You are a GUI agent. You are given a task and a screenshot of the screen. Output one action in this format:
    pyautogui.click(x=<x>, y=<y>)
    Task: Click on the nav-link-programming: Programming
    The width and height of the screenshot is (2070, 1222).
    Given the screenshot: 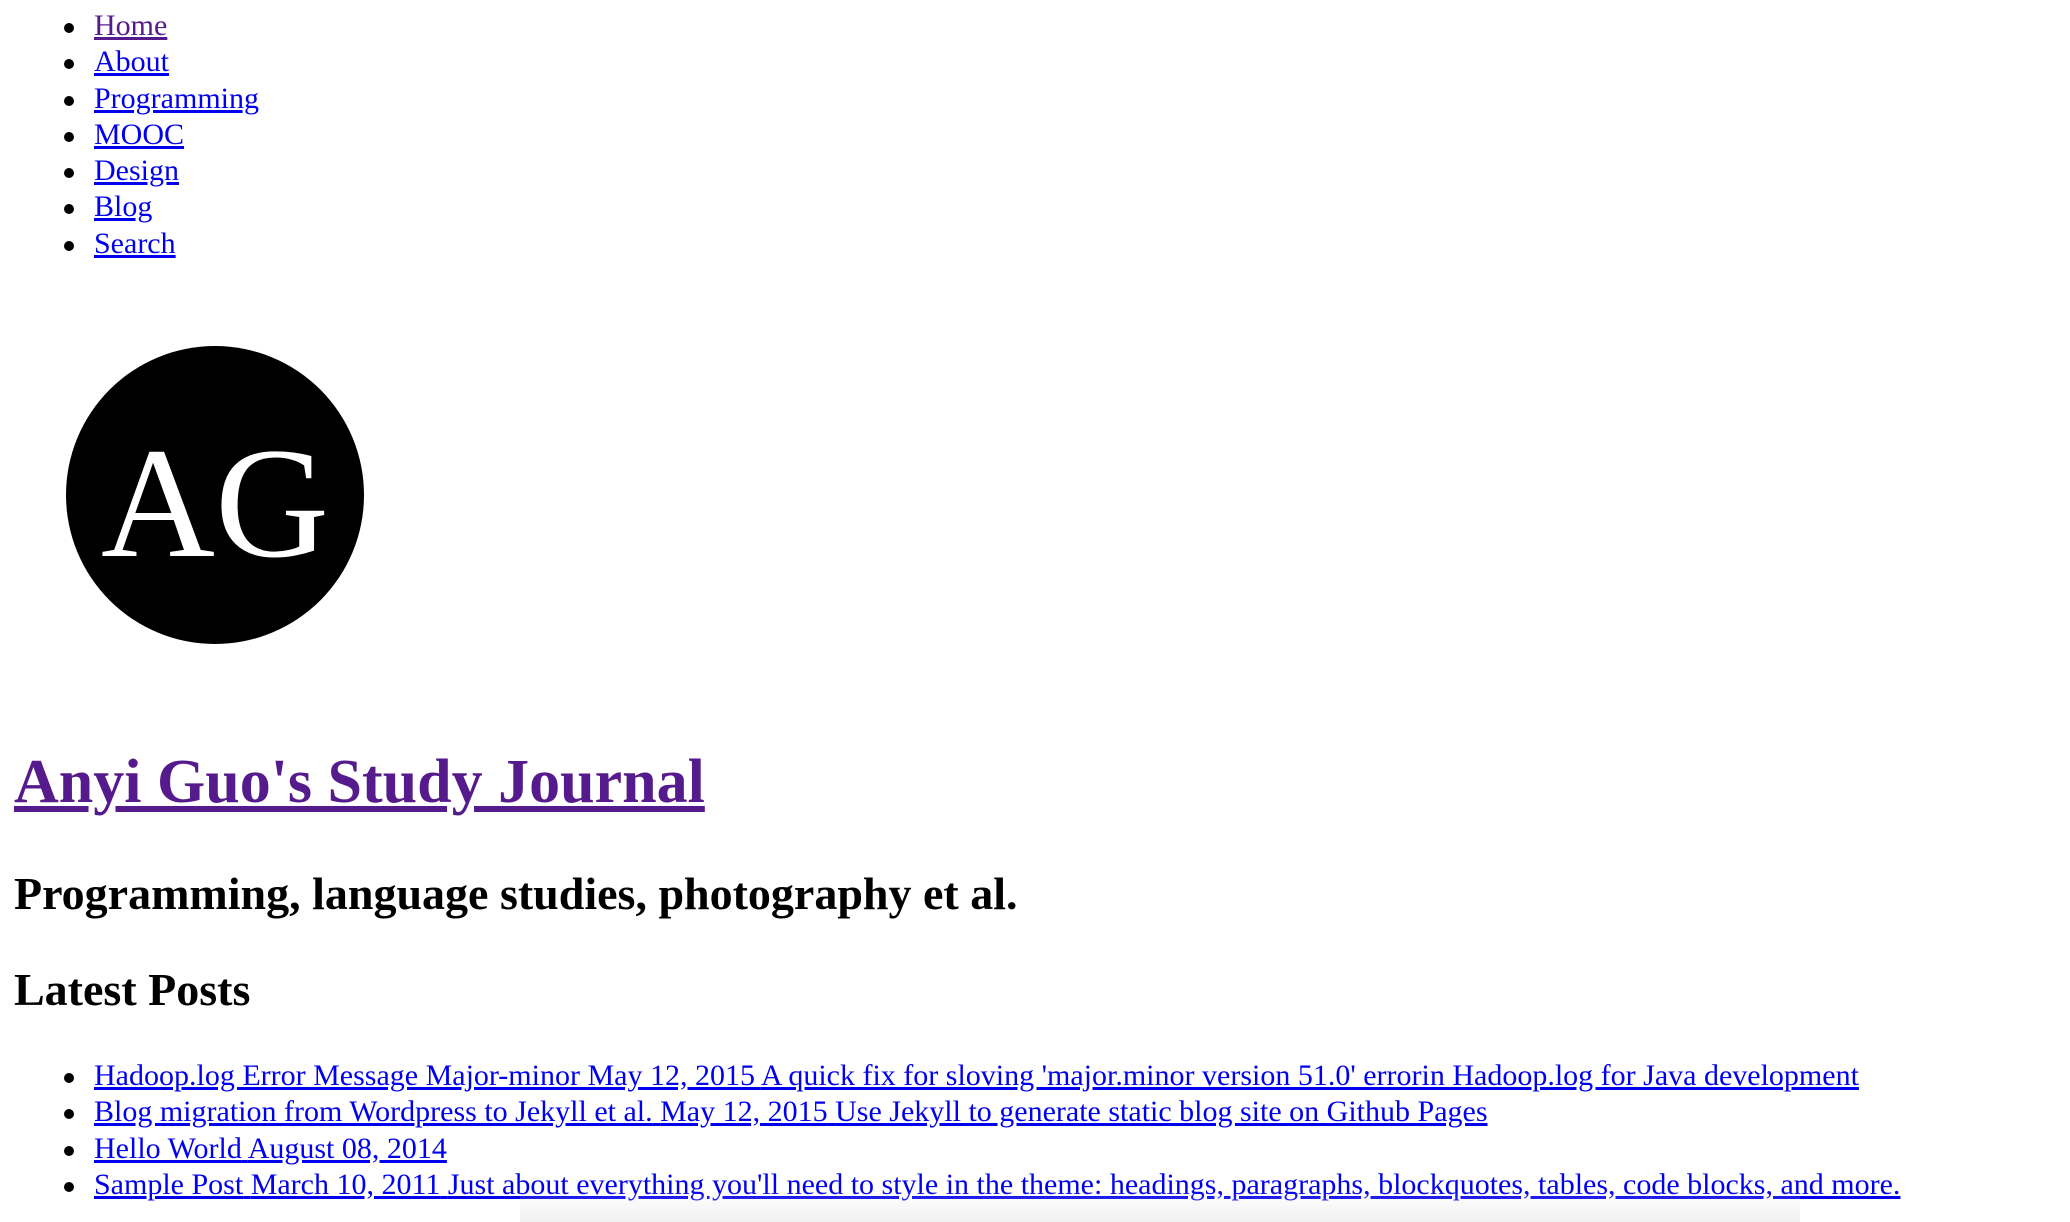 What is the action you would take?
    pyautogui.click(x=176, y=98)
    